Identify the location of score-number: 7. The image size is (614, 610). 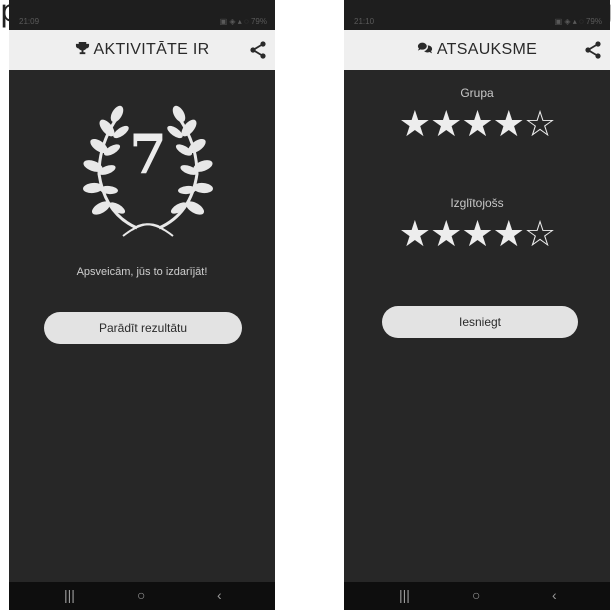
(148, 154).